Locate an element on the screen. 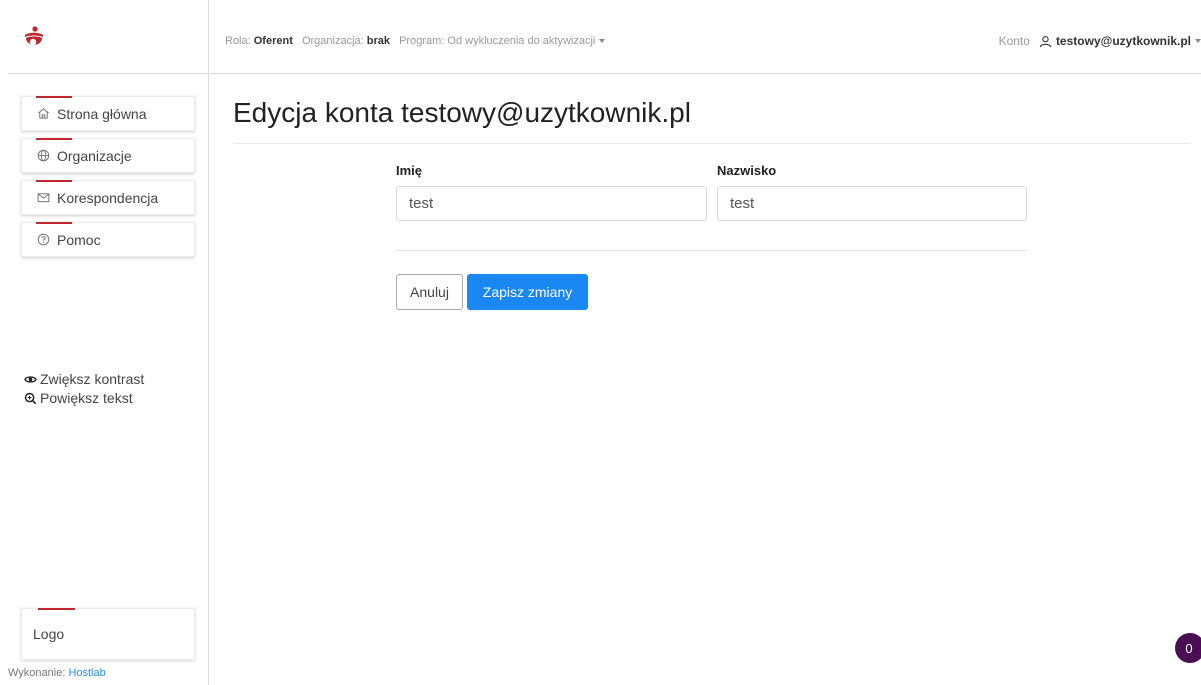  footer-logo-label: Logo is located at coordinates (49, 634).